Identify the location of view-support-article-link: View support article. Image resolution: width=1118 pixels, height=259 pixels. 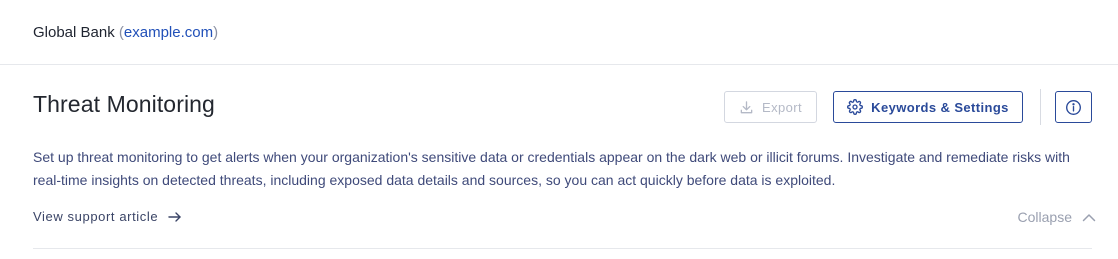
(107, 216).